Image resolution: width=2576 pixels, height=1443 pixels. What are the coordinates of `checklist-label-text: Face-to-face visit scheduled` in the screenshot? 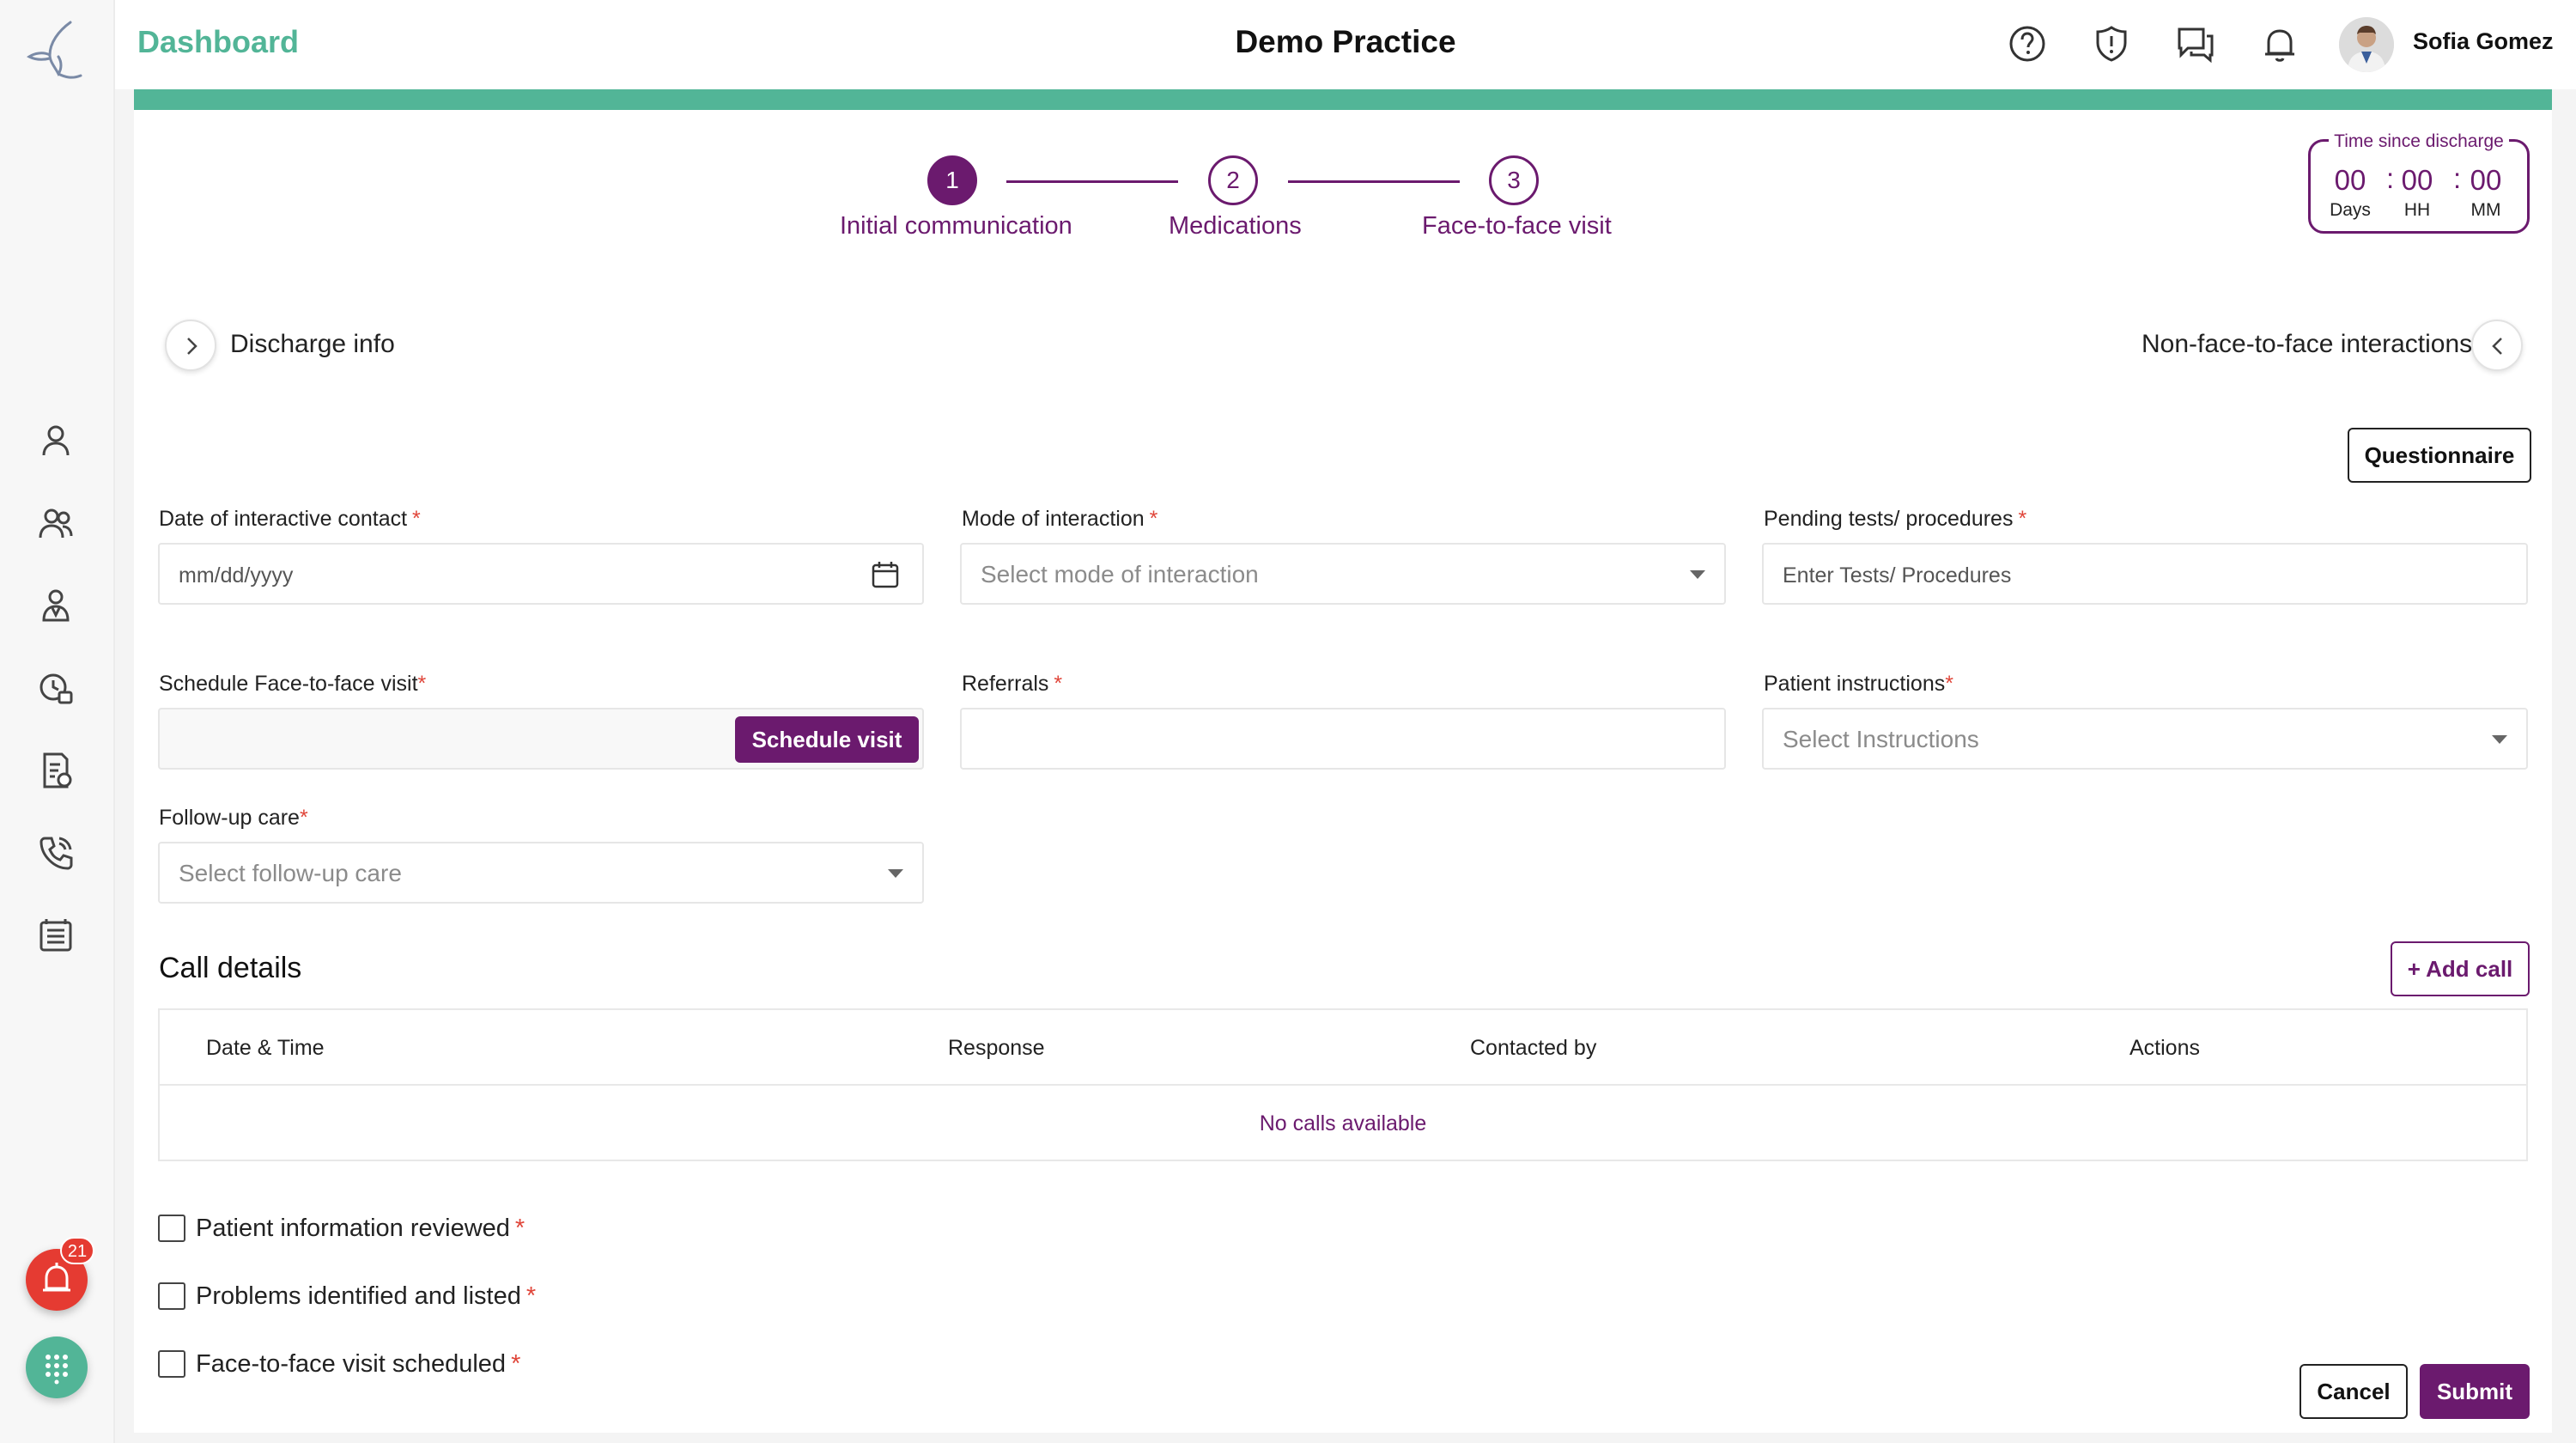 It's located at (351, 1364).